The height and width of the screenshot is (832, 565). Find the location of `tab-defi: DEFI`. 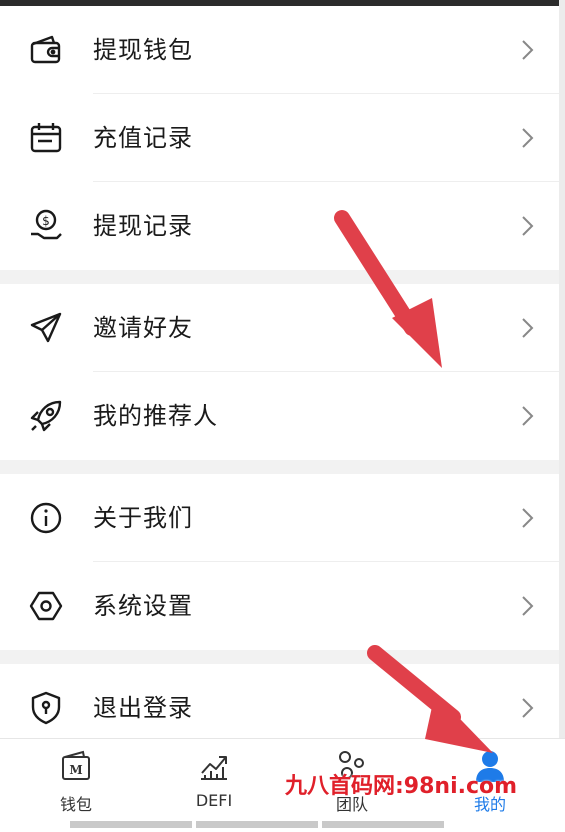

tab-defi: DEFI is located at coordinates (214, 780).